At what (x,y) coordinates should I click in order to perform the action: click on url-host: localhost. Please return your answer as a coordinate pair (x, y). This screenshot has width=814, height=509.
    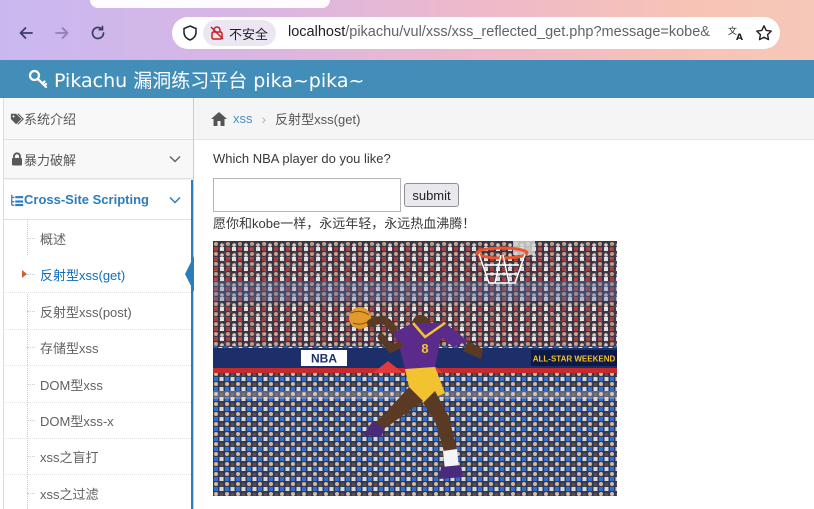
    Looking at the image, I should click on (317, 32).